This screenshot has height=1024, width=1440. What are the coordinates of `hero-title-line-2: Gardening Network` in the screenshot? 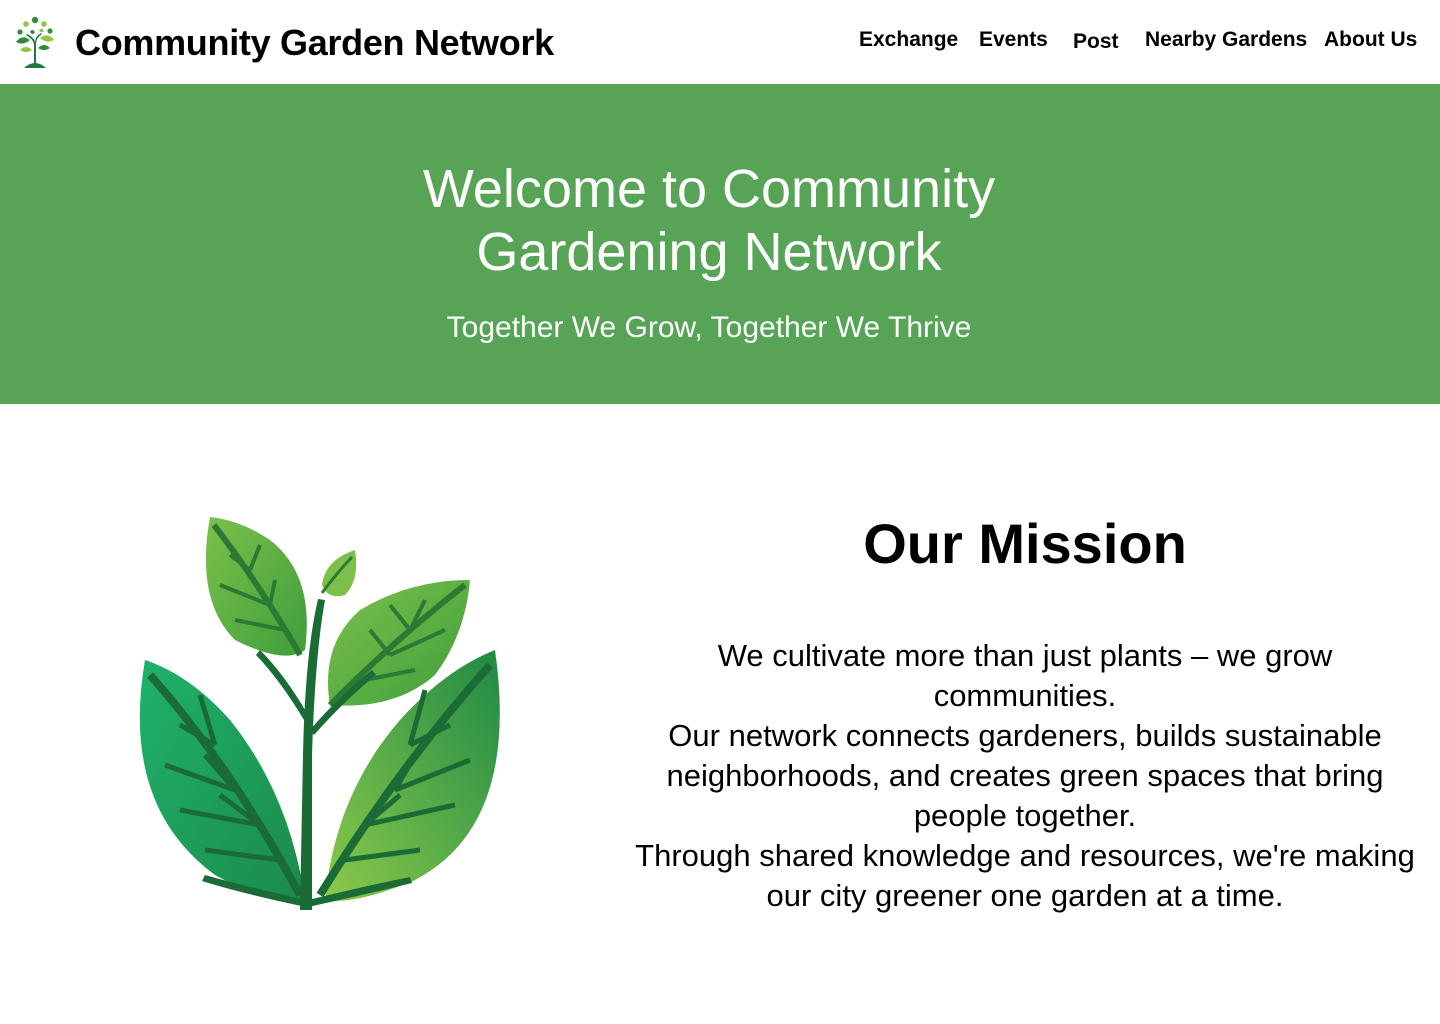 It's located at (709, 252).